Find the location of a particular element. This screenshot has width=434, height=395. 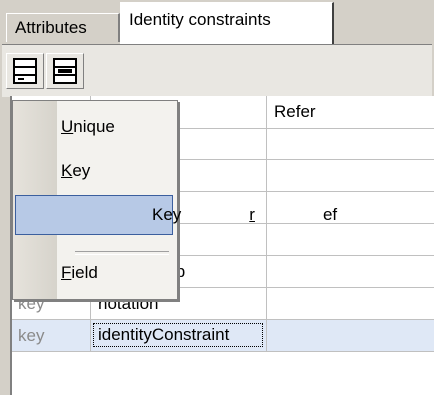

append-row-button is located at coordinates (65, 71).